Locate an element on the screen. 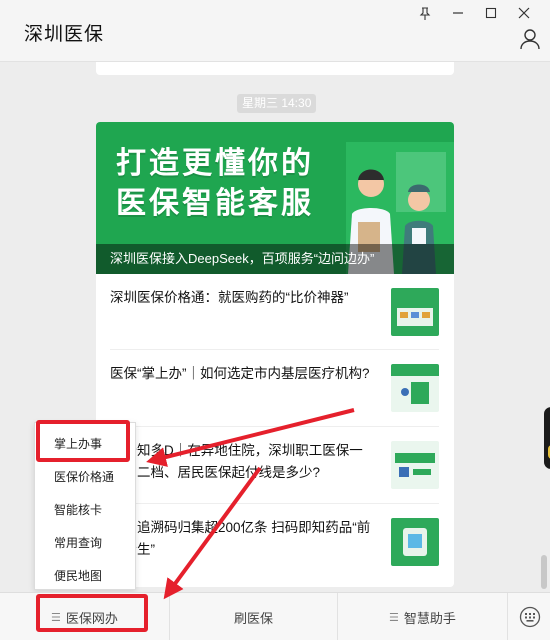  article-title: 深圳医保价格通：就医购药的“比价神器” is located at coordinates (229, 297).